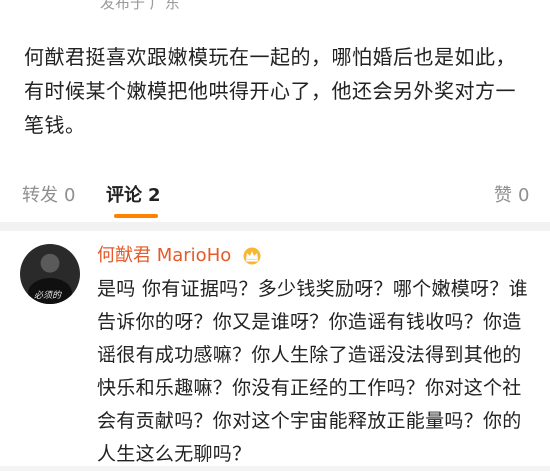  I want to click on comments-count: 2, so click(154, 195).